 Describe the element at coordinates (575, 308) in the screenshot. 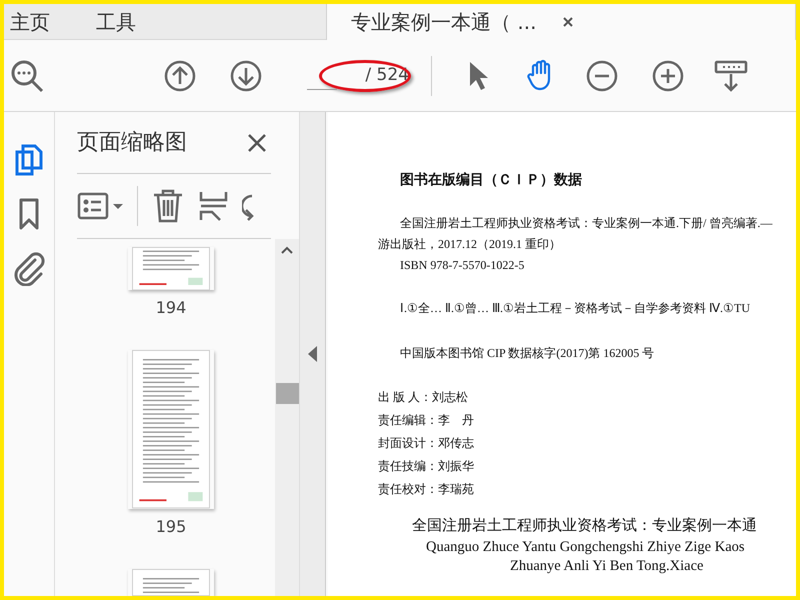

I see `document-text: Ⅰ.①全… Ⅱ.①曾… Ⅲ.①岩土工程－资格考试－自学参考资料 Ⅳ.①TU` at that location.